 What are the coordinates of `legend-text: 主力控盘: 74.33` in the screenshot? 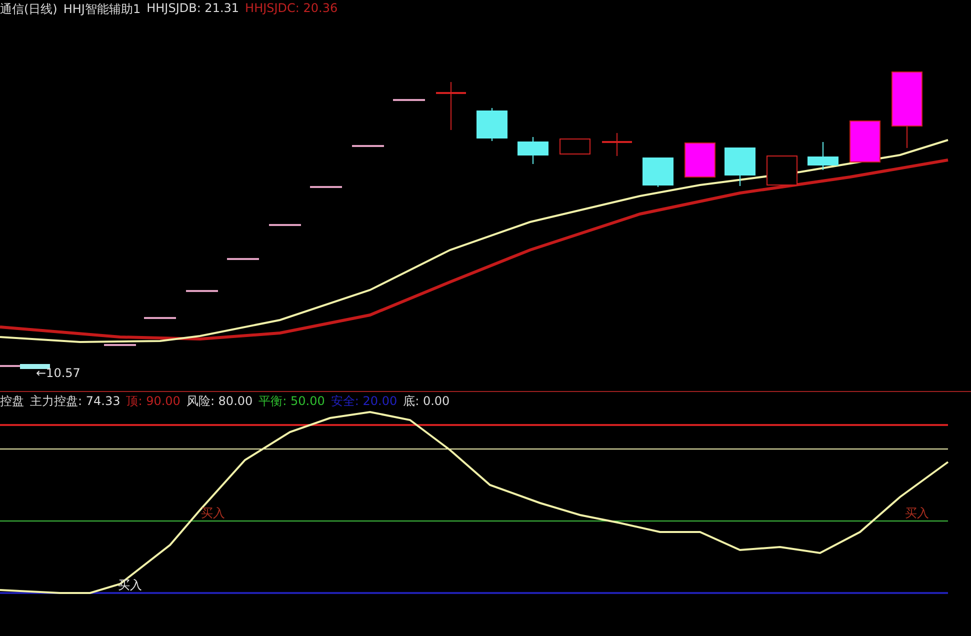 It's located at (75, 401).